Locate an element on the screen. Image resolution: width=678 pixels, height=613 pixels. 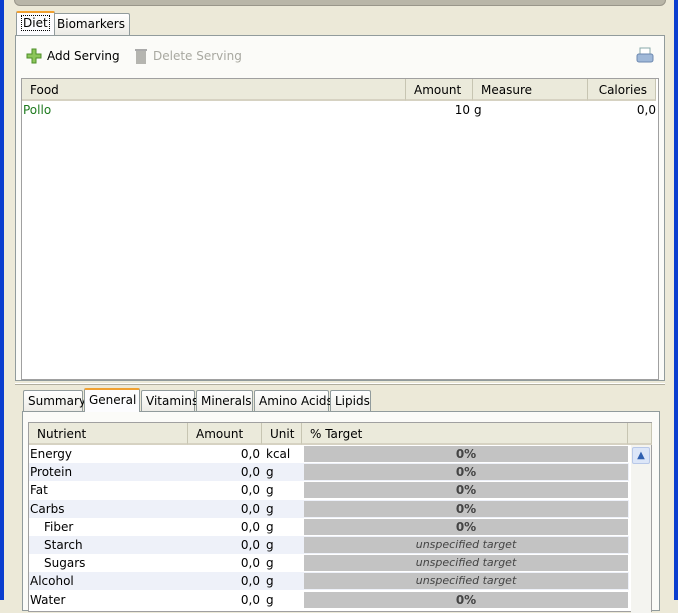
table-row: Protein 0,0 g 0% is located at coordinates (329, 472).